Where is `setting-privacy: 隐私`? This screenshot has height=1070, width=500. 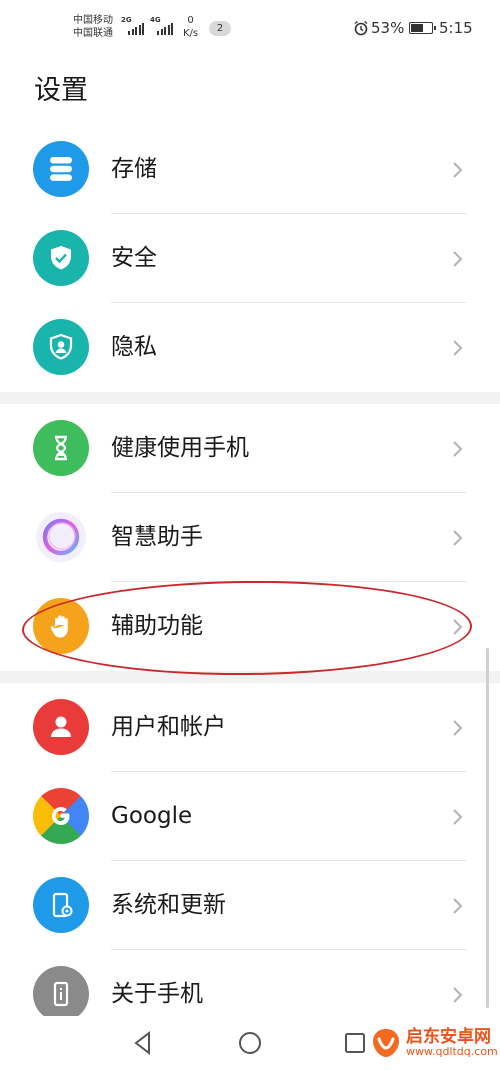
setting-privacy: 隐私 is located at coordinates (250, 347).